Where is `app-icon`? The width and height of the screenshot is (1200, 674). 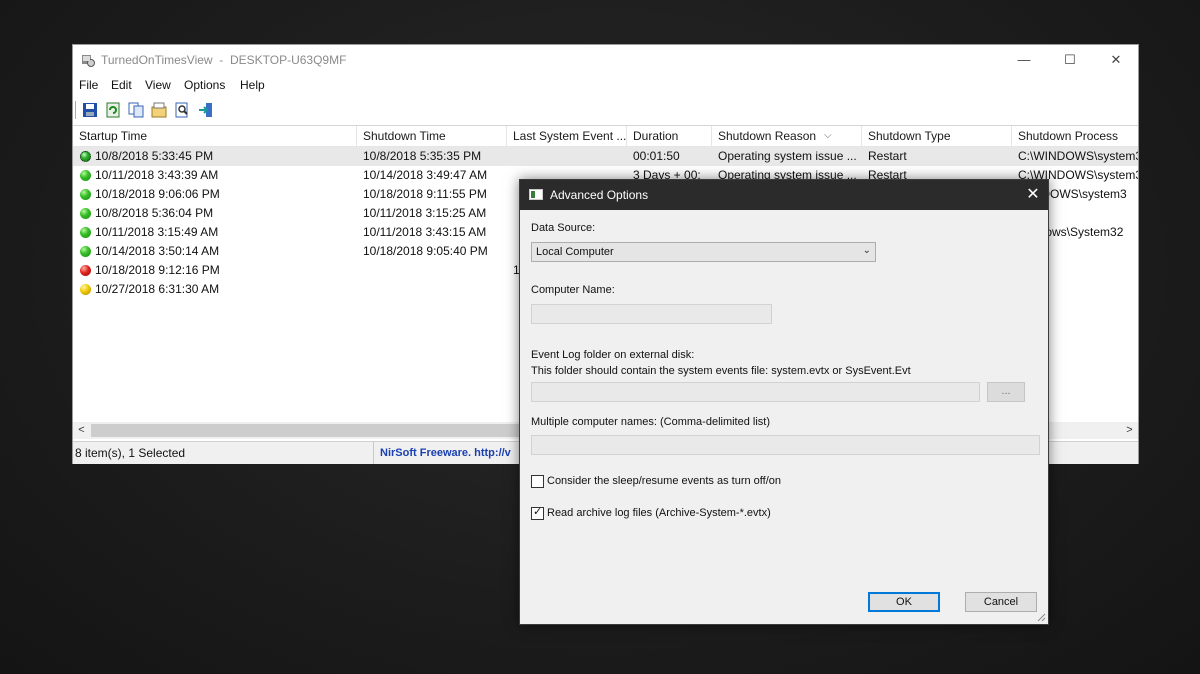 app-icon is located at coordinates (88, 61).